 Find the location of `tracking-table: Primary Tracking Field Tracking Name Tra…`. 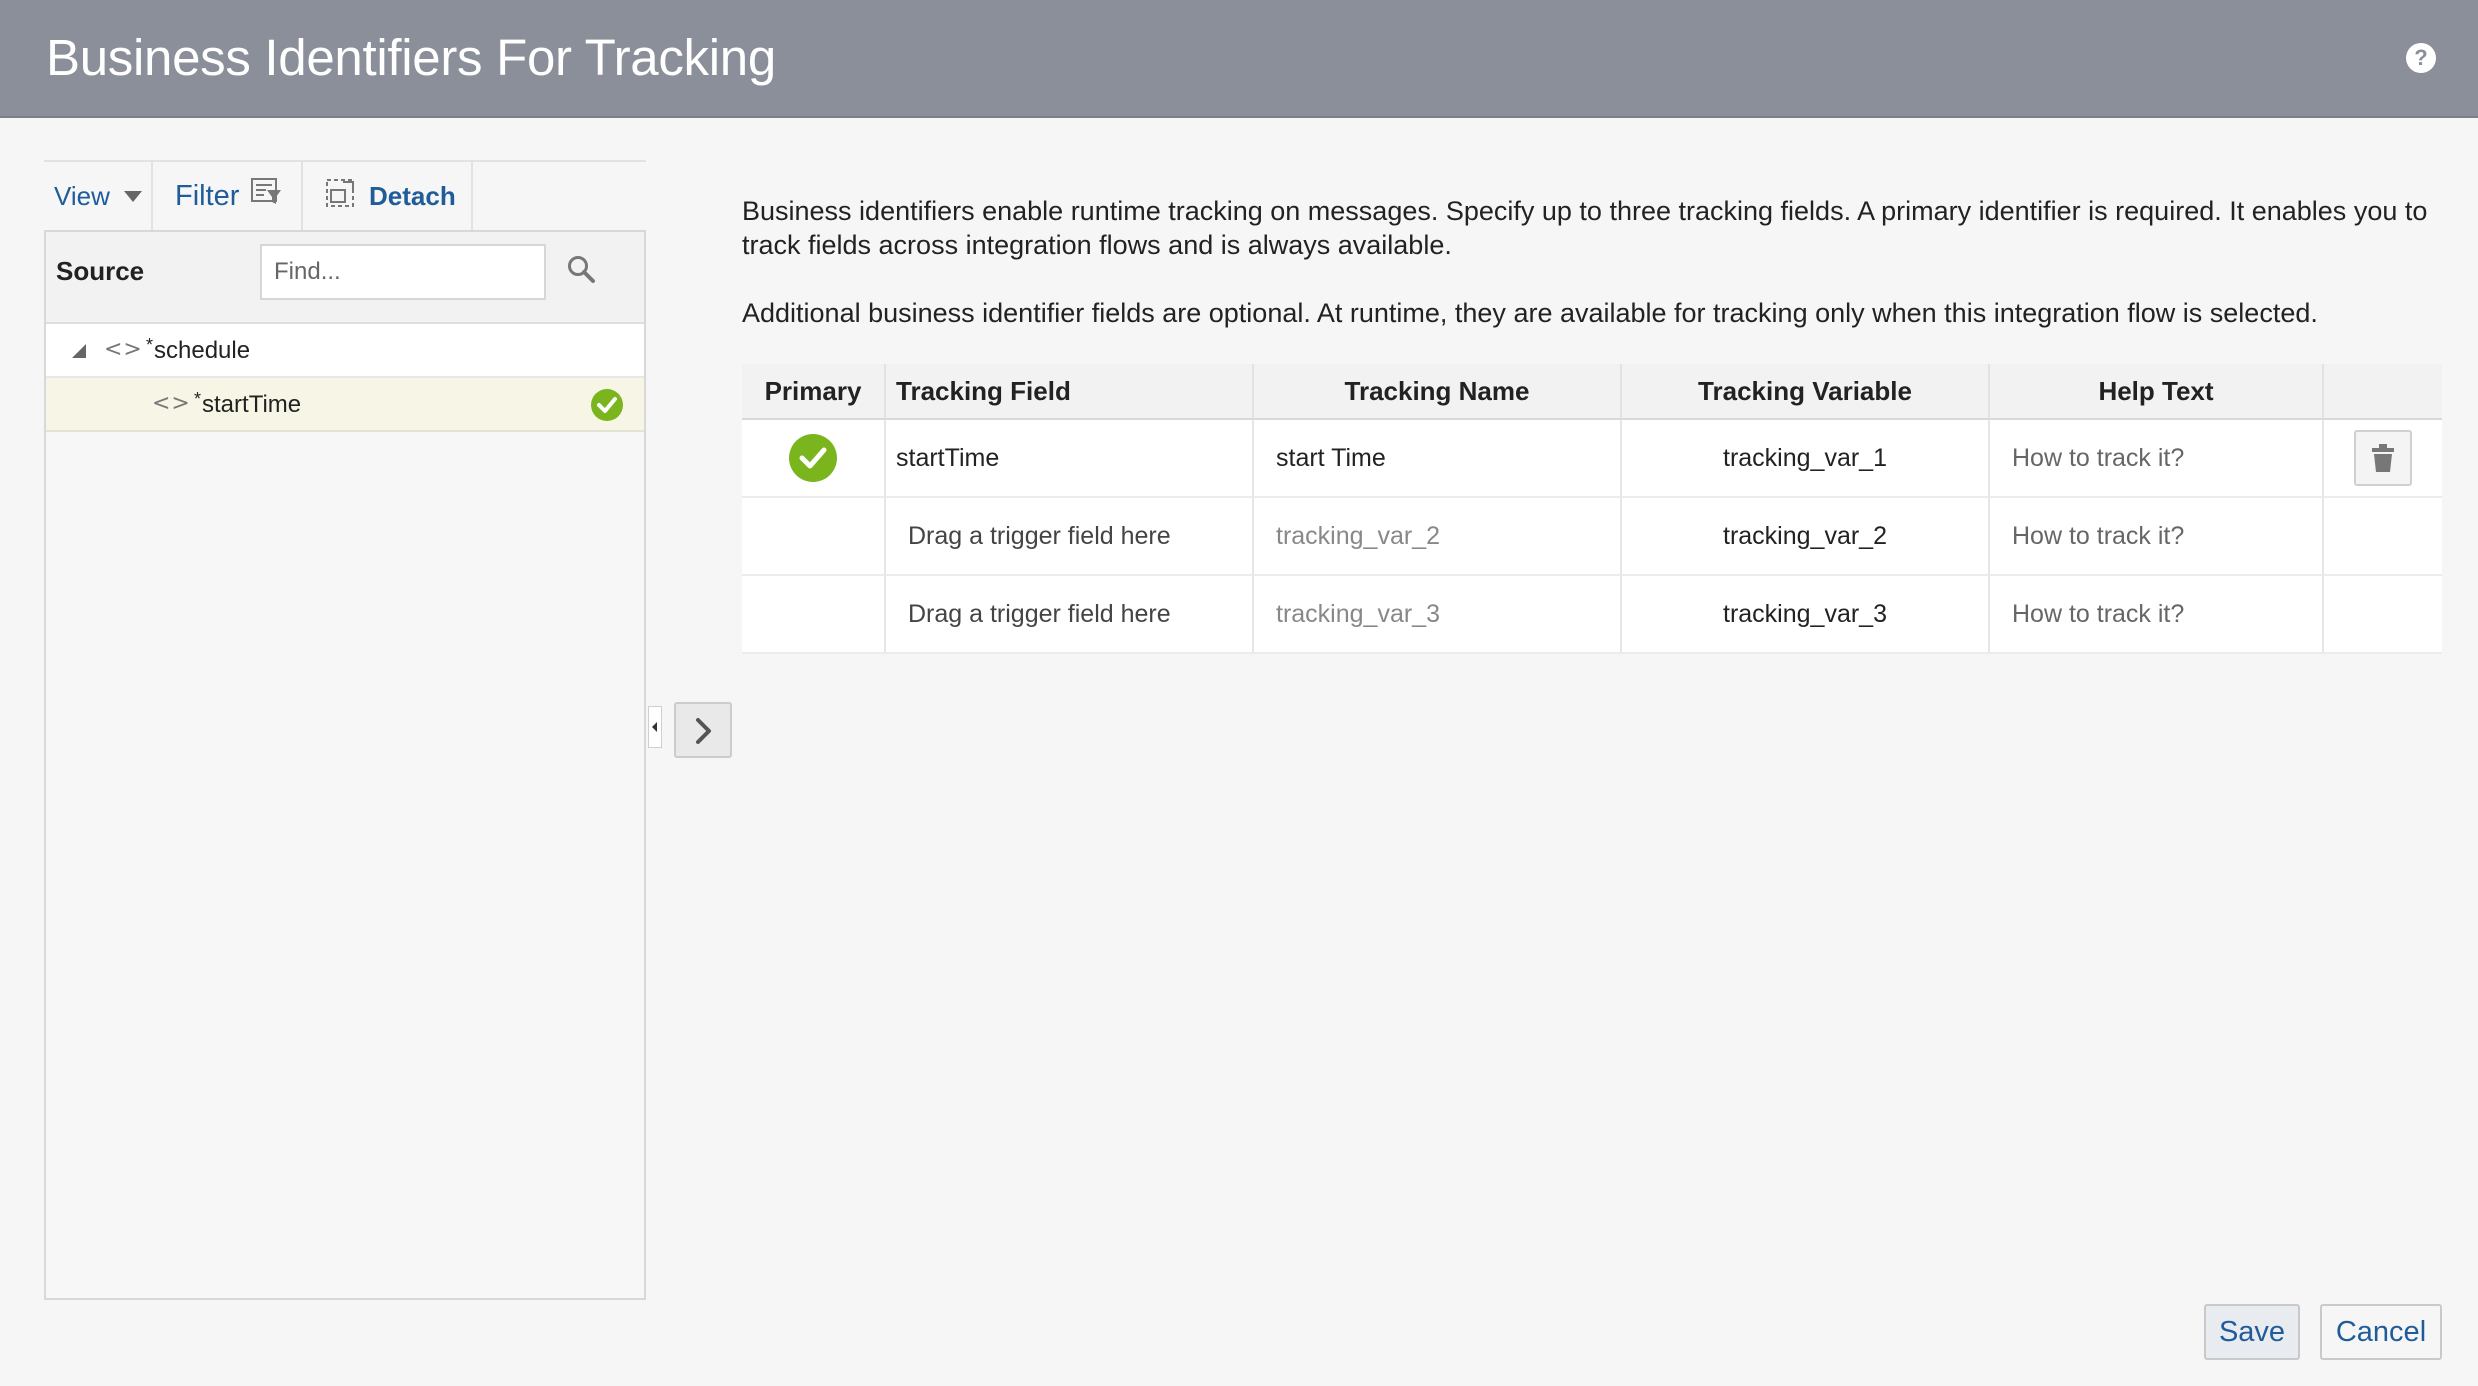

tracking-table: Primary Tracking Field Tracking Name Tra… is located at coordinates (1592, 509).